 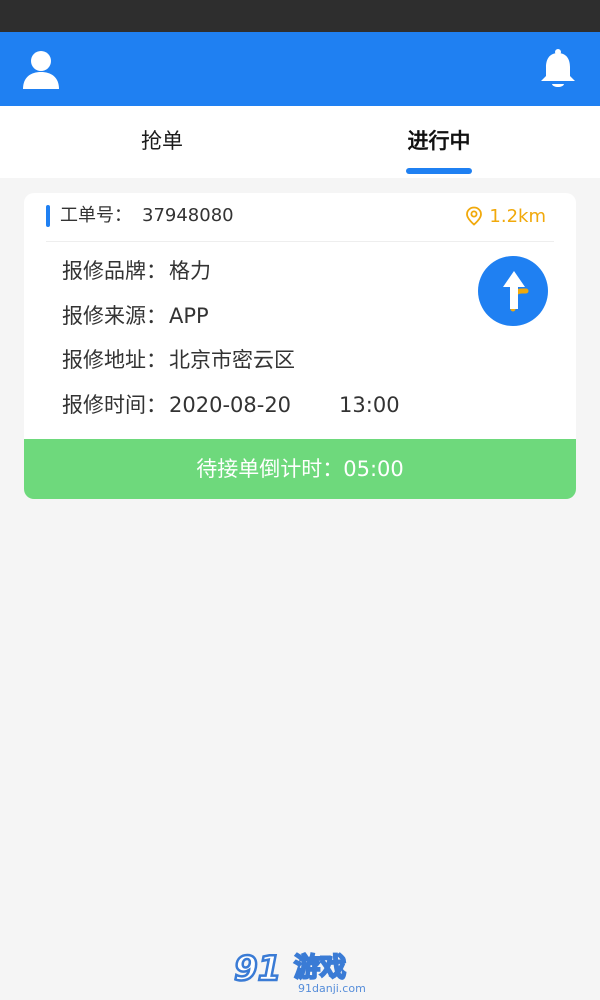 I want to click on order-number-label: 工单号：, so click(x=96, y=215).